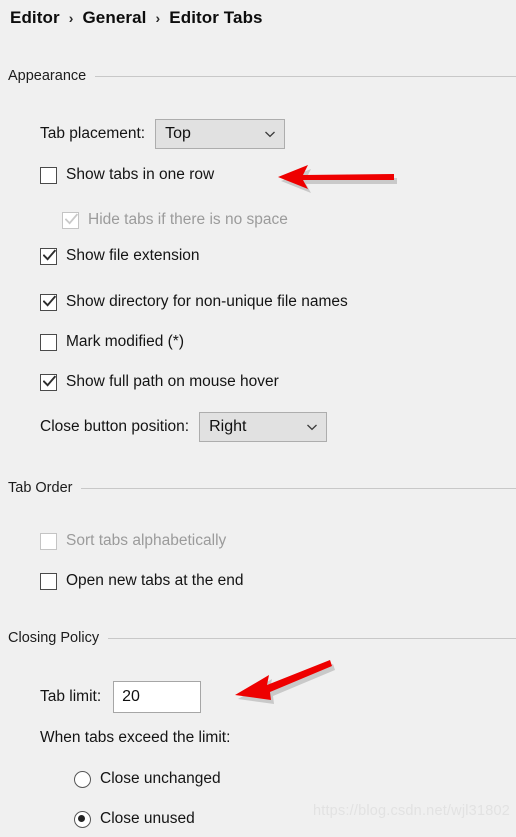  Describe the element at coordinates (160, 778) in the screenshot. I see `radio-label: Close unchanged` at that location.